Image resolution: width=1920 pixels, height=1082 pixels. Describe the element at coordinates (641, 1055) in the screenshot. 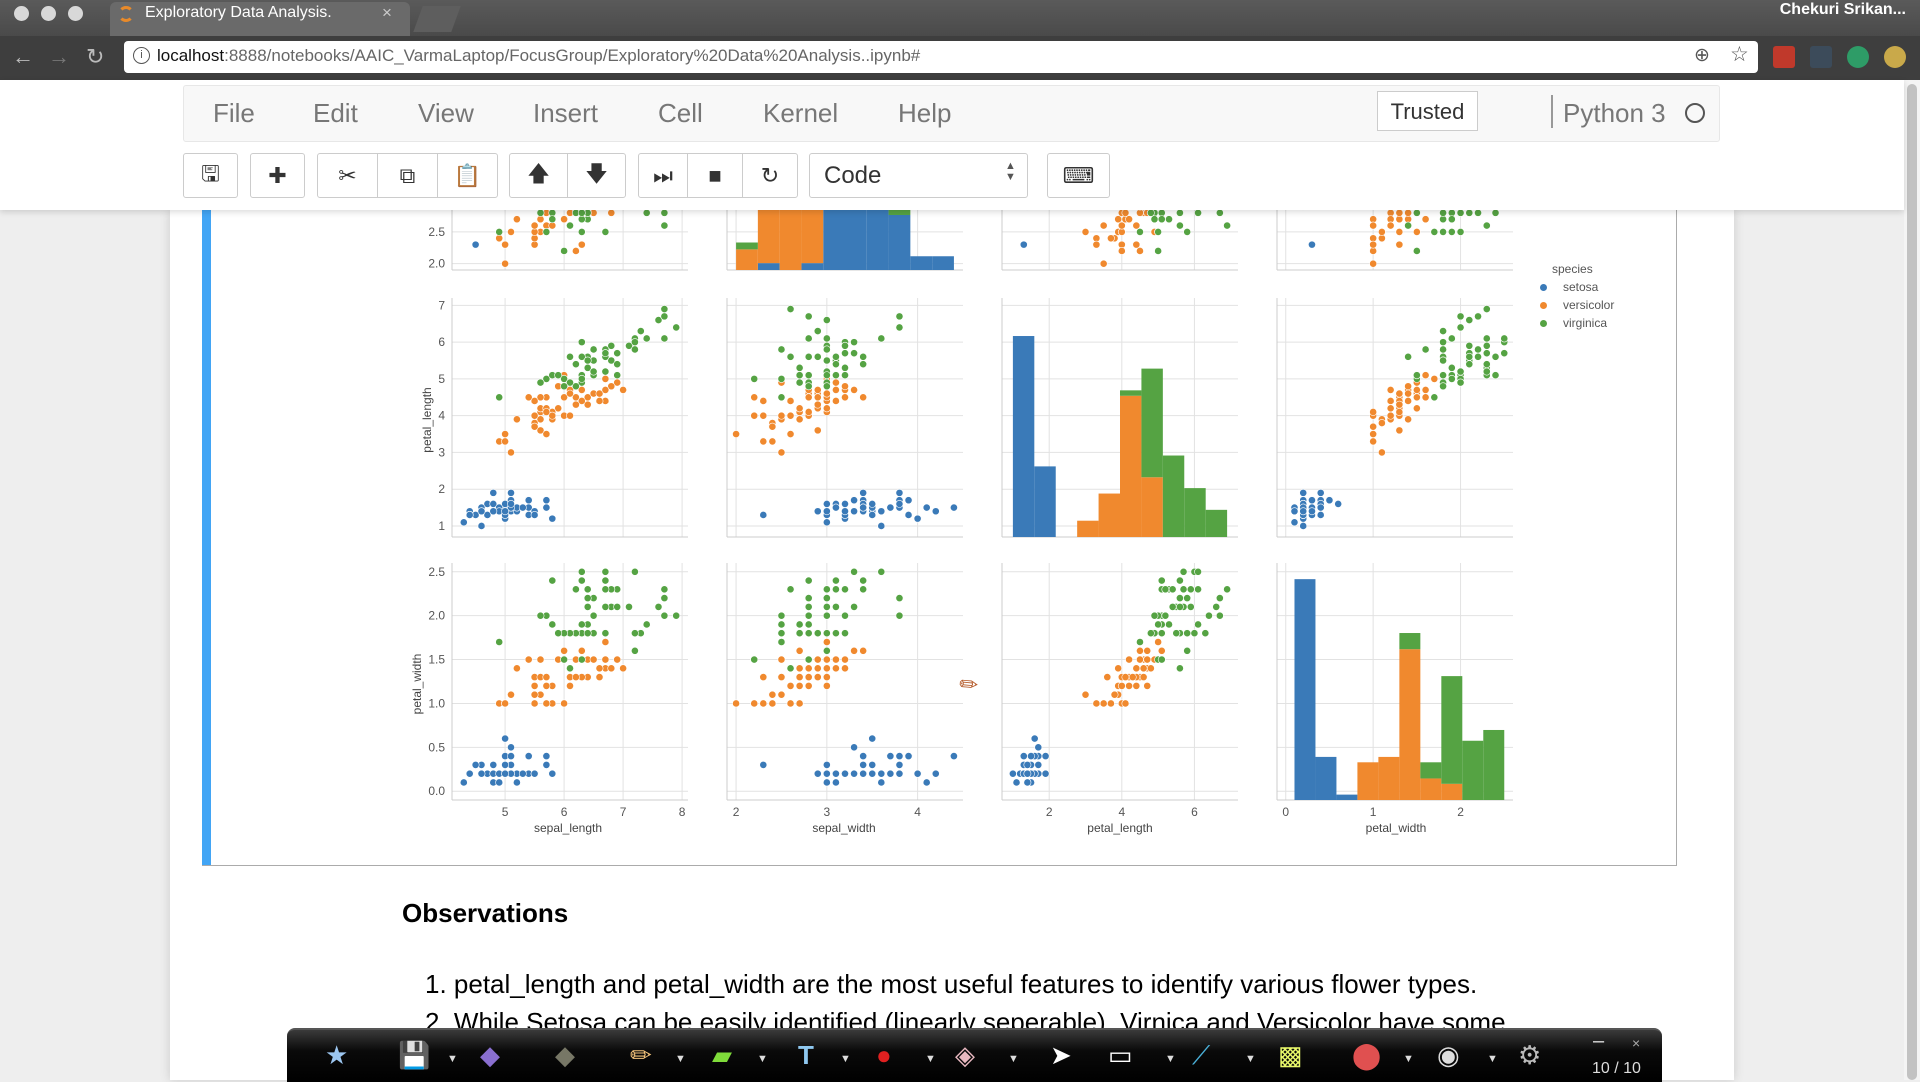

I see `pencil-tool-icon: ✏` at that location.